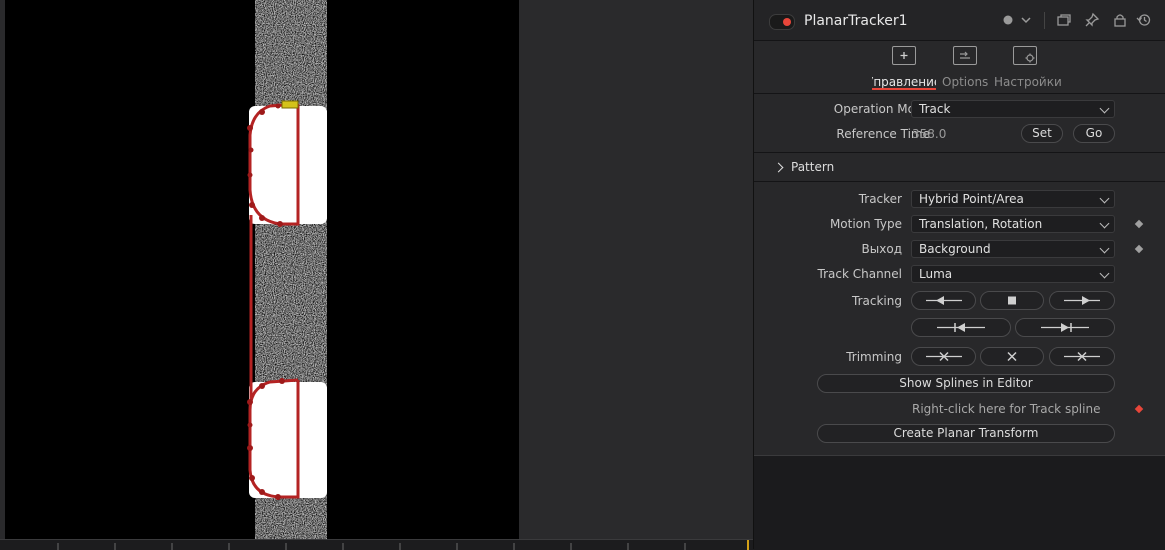 The width and height of the screenshot is (1165, 550). I want to click on tracker-value: Hybrid Point/Area, so click(971, 199).